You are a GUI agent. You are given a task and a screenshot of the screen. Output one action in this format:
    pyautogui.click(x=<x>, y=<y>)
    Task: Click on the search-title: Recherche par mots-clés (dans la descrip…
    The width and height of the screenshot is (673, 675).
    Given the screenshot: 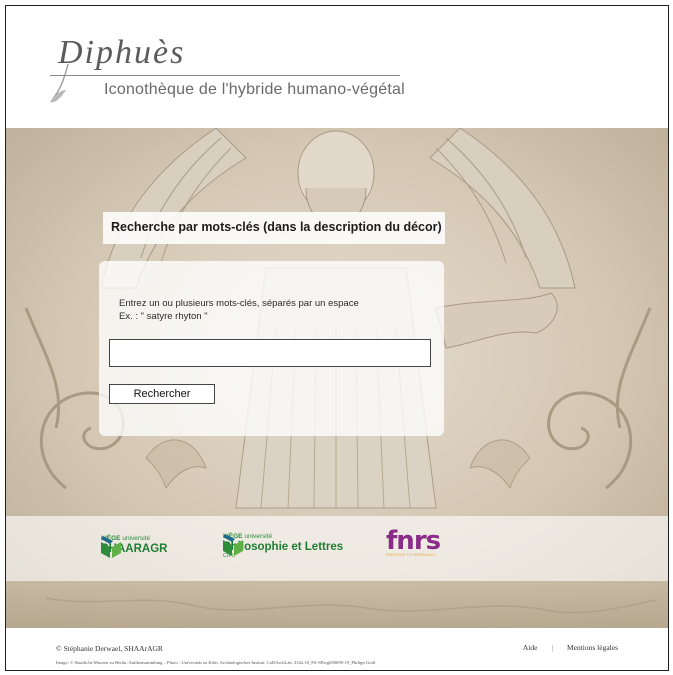 What is the action you would take?
    pyautogui.click(x=276, y=227)
    